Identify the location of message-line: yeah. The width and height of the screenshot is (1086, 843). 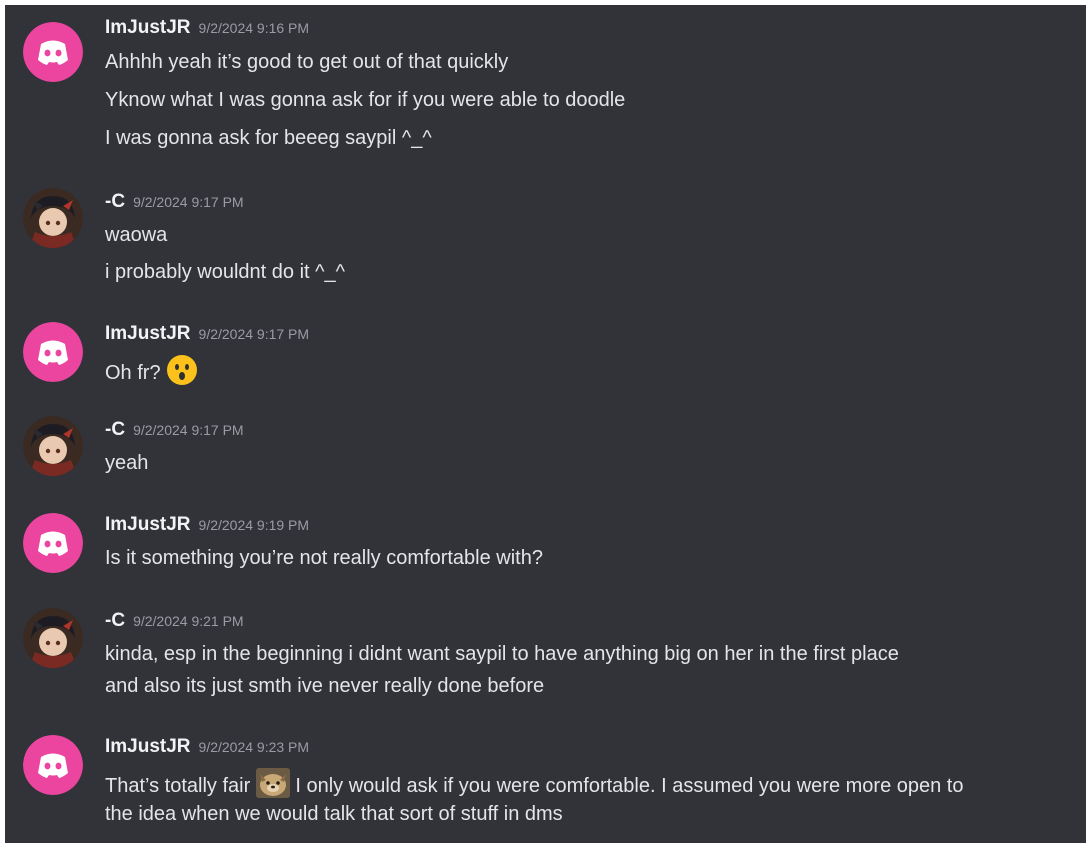
(127, 463).